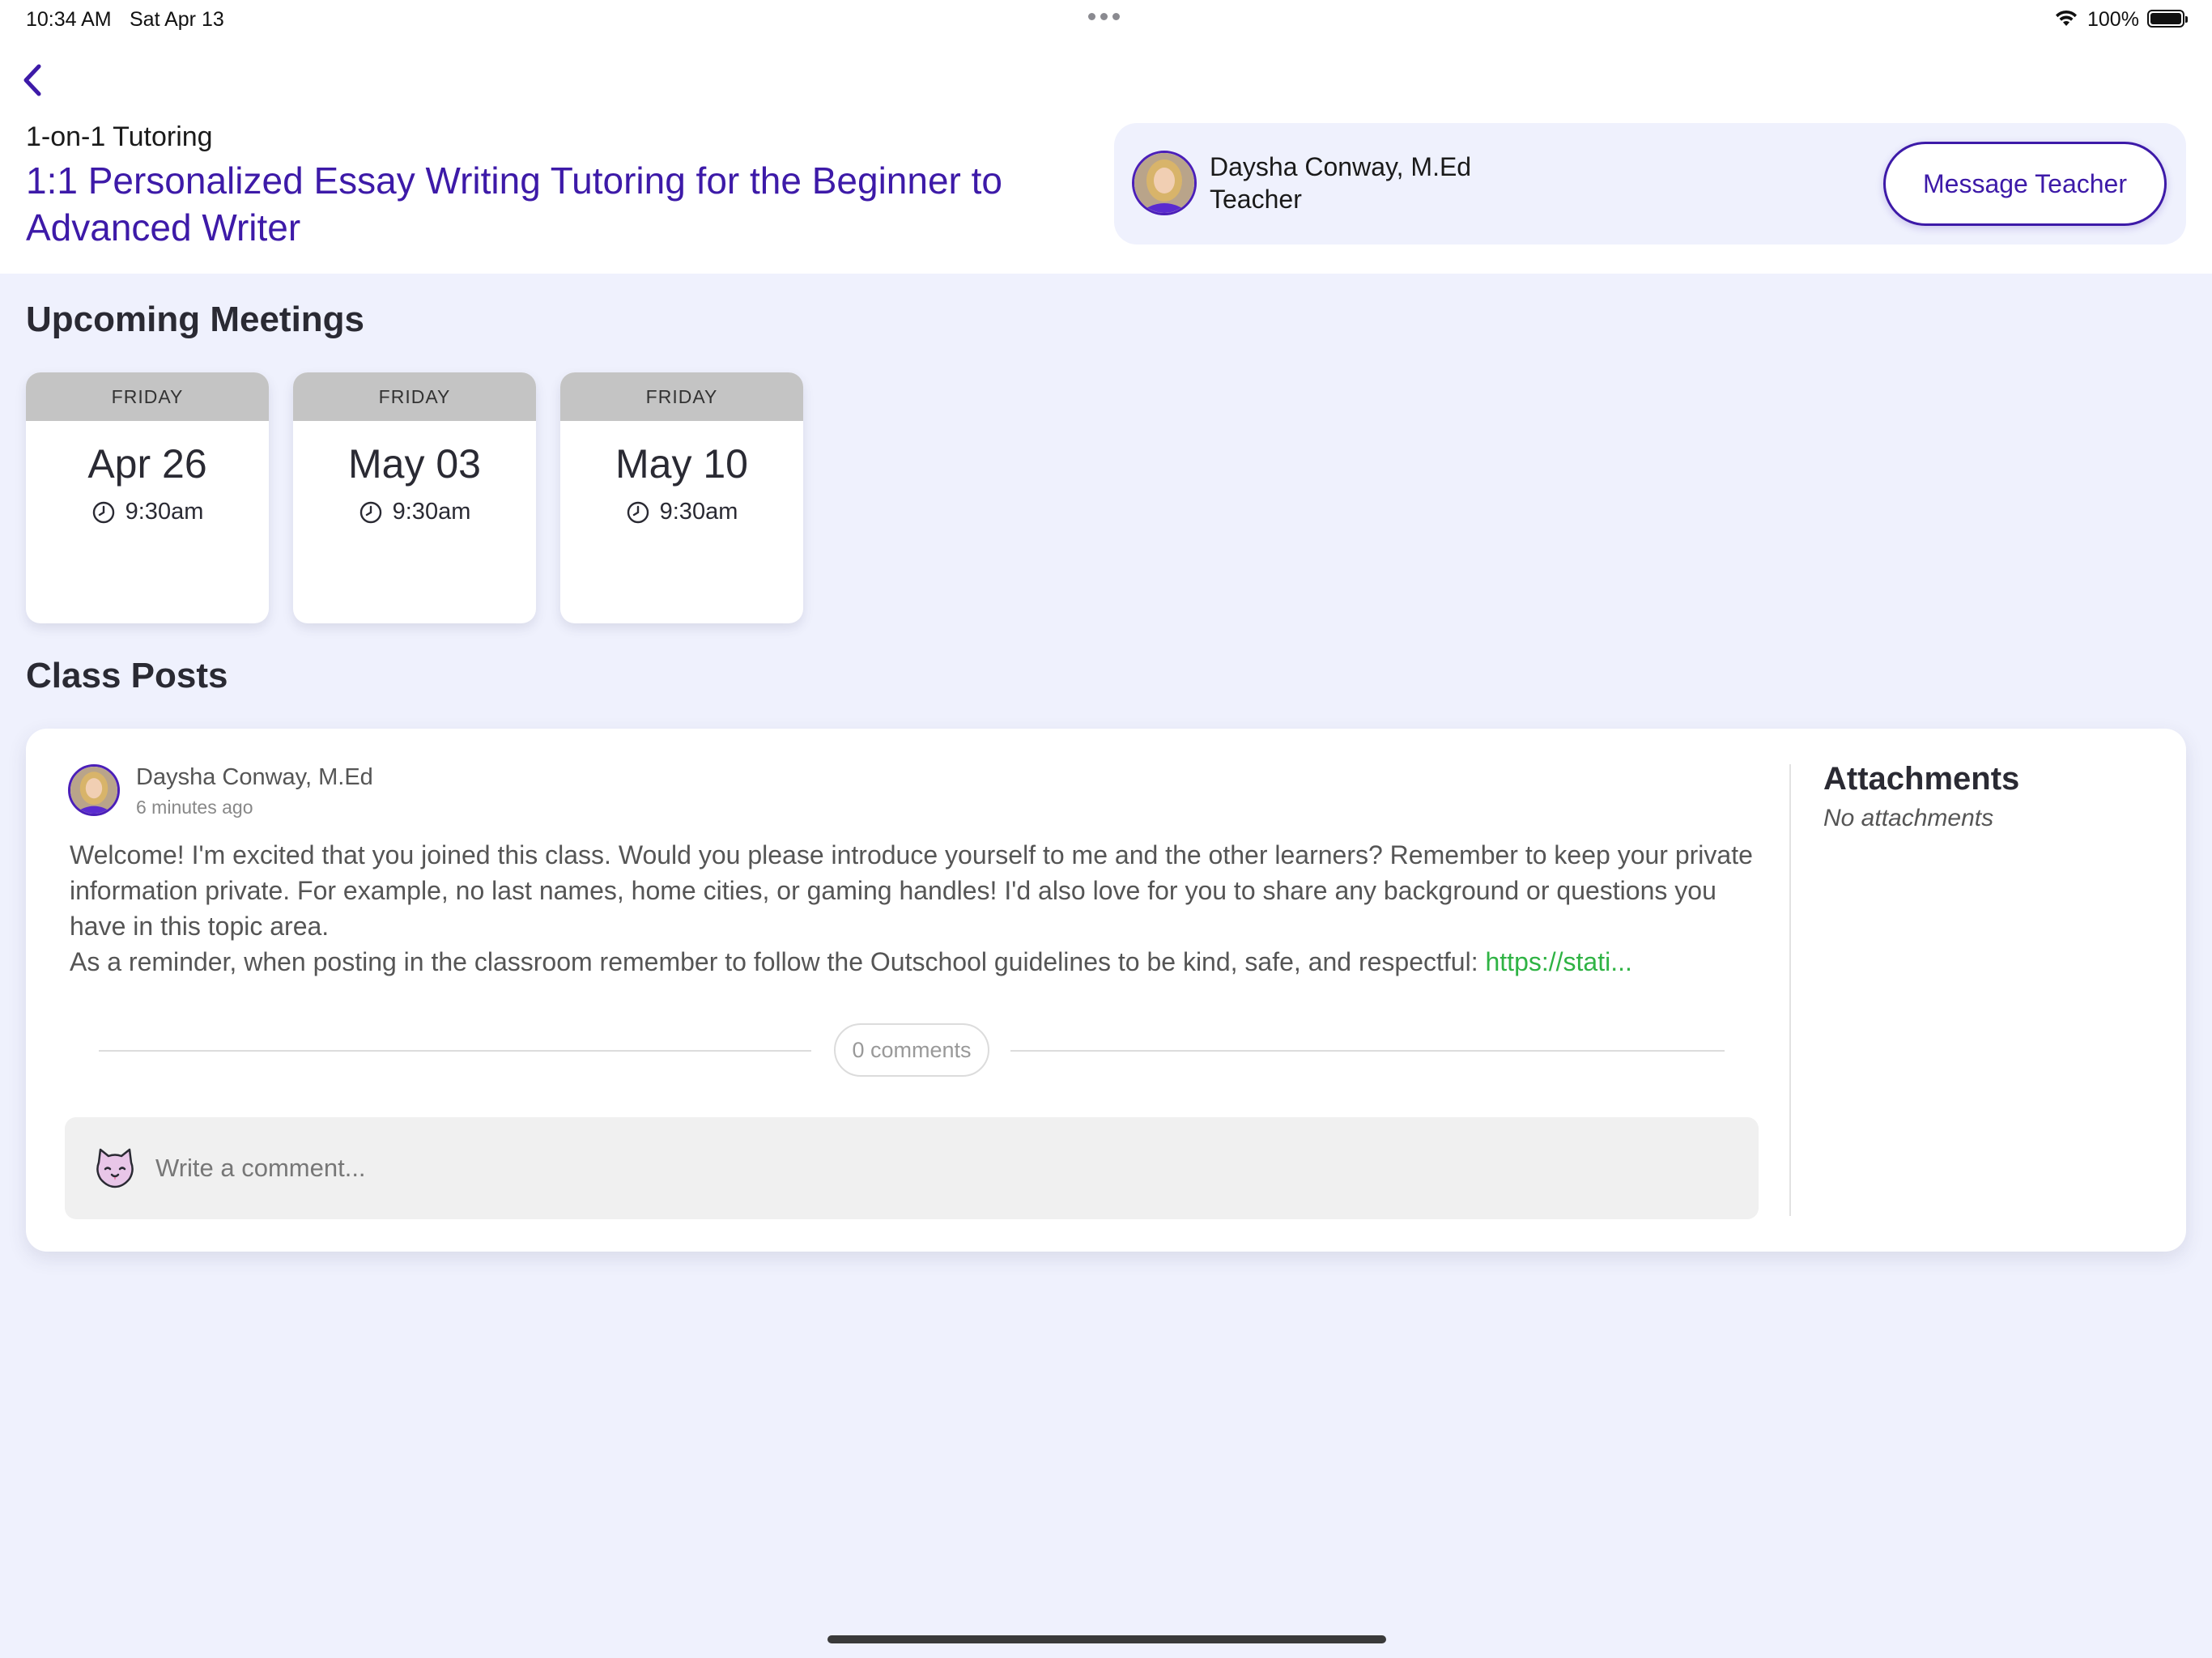 This screenshot has width=2212, height=1658. What do you see at coordinates (127, 675) in the screenshot?
I see `class-posts-title: Class Posts` at bounding box center [127, 675].